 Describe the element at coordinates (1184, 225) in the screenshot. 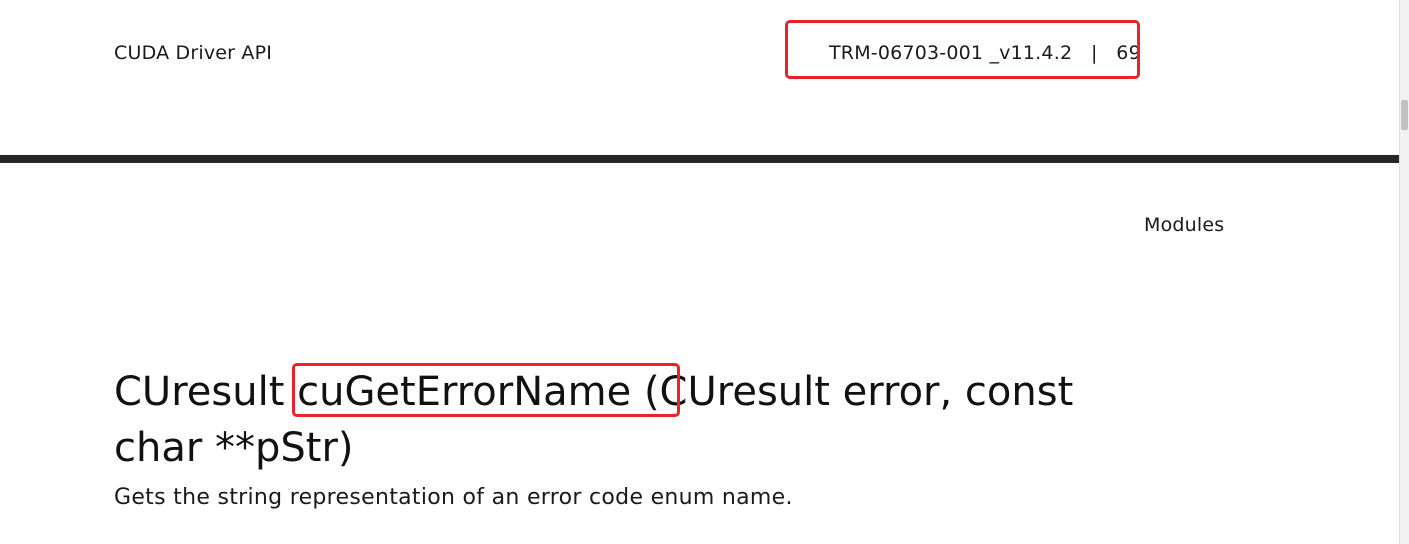

I see `section-label: Modules` at that location.